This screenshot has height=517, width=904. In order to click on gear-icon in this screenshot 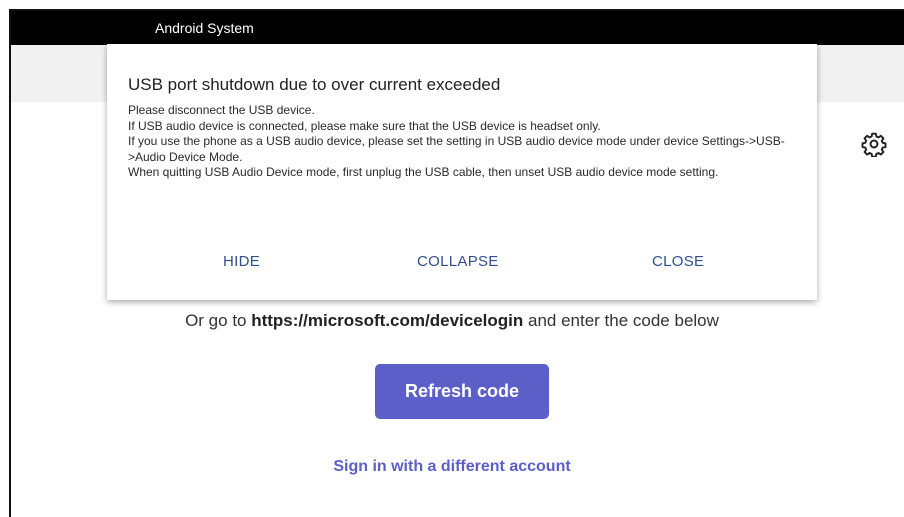, I will do `click(874, 144)`.